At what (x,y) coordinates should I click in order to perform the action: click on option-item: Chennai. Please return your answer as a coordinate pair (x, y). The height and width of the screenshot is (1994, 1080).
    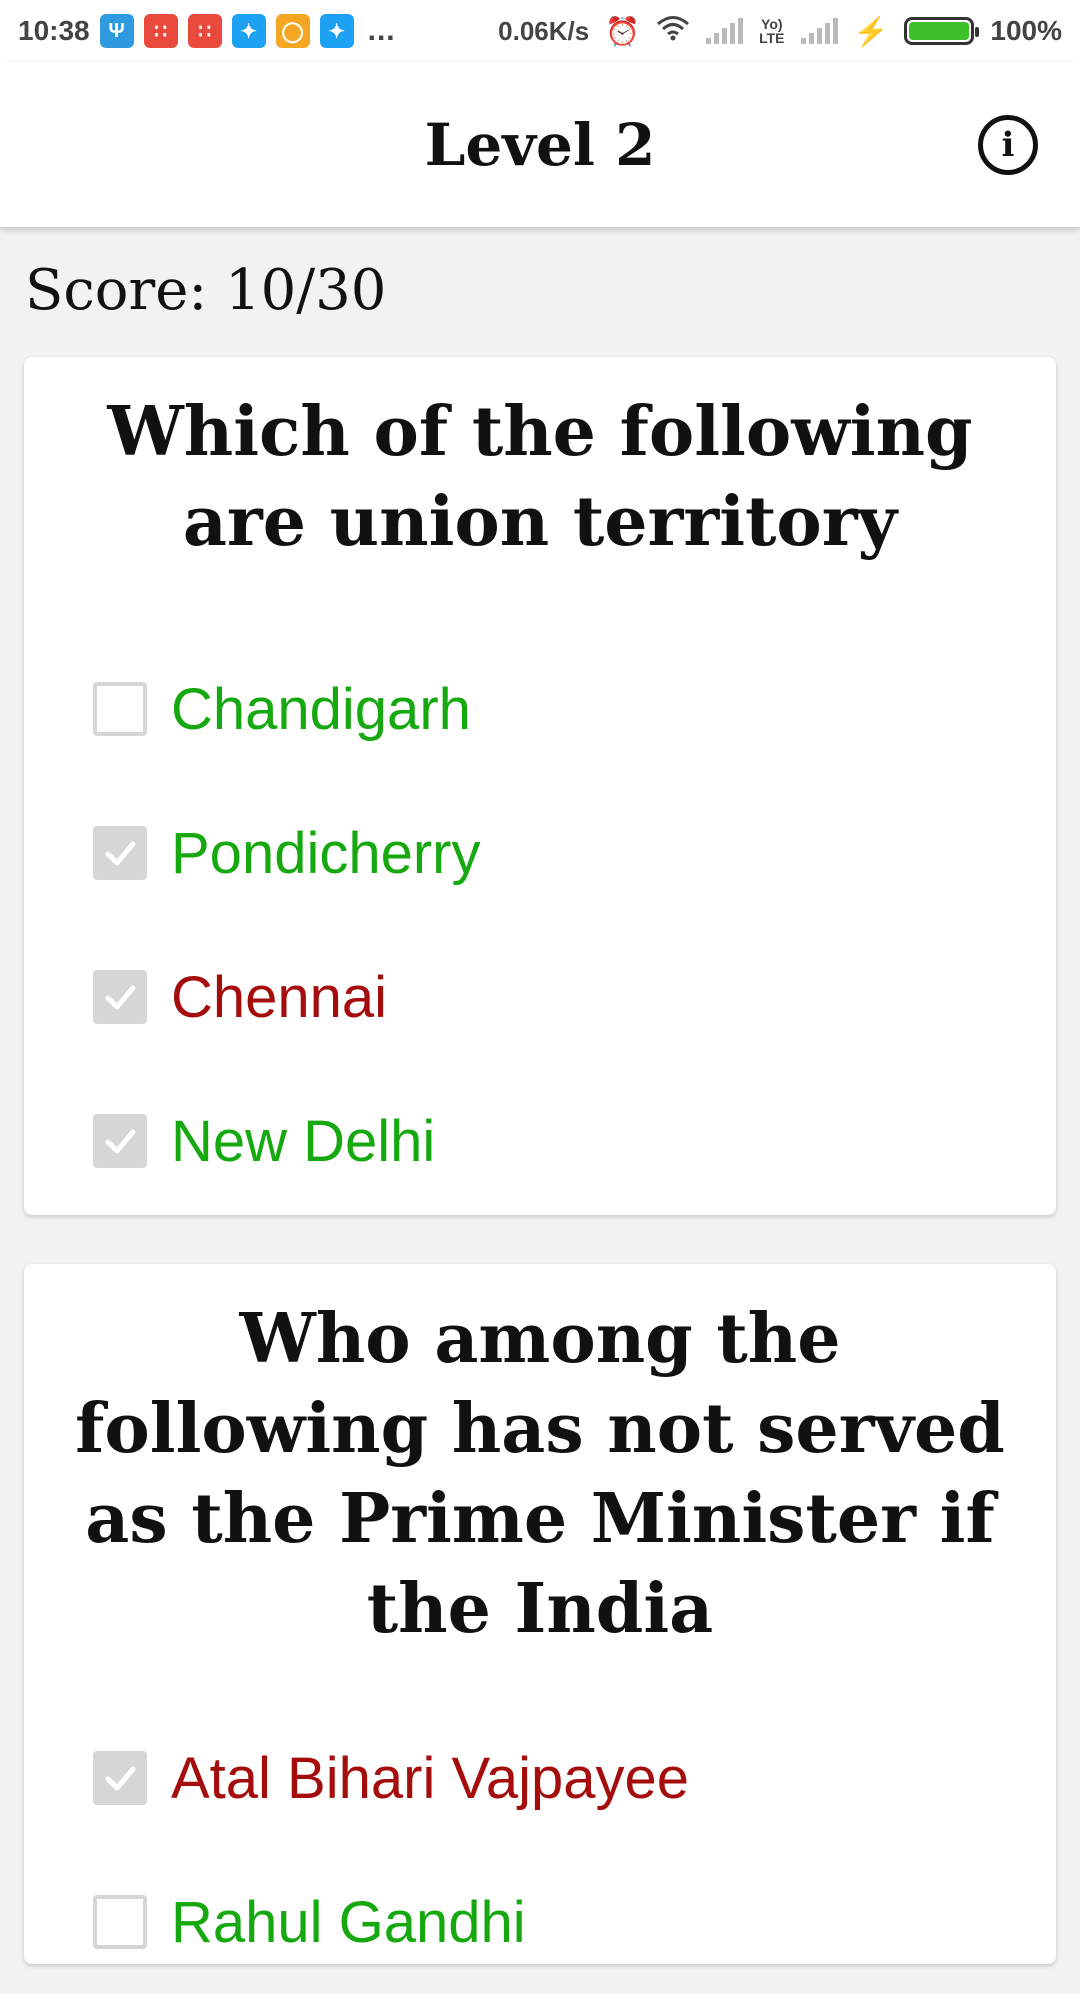
    Looking at the image, I should click on (540, 997).